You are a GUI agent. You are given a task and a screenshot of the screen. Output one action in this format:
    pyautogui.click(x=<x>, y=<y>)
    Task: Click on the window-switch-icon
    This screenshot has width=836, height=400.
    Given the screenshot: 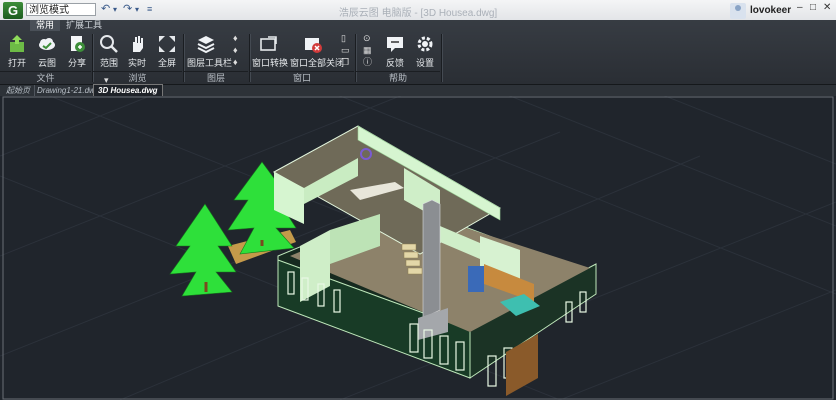 What is the action you would take?
    pyautogui.click(x=268, y=43)
    